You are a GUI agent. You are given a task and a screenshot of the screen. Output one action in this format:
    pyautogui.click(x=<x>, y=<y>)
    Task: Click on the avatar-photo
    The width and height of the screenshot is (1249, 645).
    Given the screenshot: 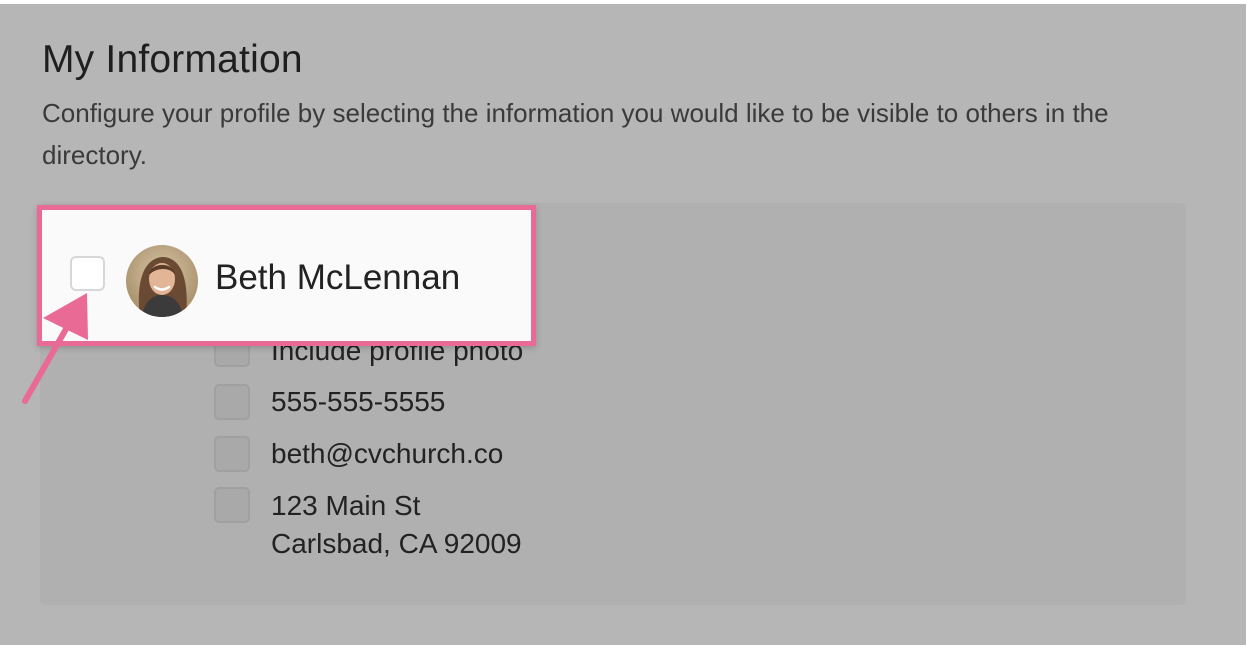 What is the action you would take?
    pyautogui.click(x=162, y=281)
    